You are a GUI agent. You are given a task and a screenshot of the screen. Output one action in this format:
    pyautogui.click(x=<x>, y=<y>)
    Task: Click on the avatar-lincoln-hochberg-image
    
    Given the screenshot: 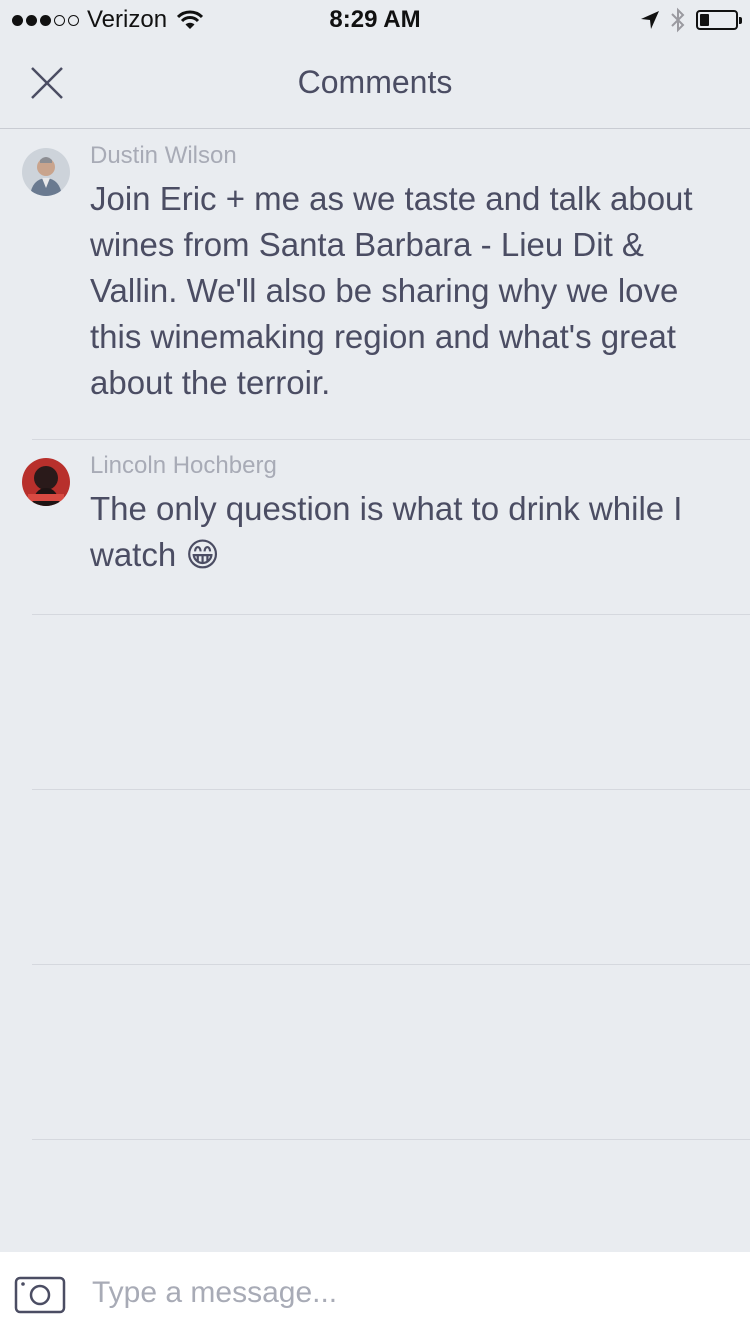 What is the action you would take?
    pyautogui.click(x=46, y=482)
    